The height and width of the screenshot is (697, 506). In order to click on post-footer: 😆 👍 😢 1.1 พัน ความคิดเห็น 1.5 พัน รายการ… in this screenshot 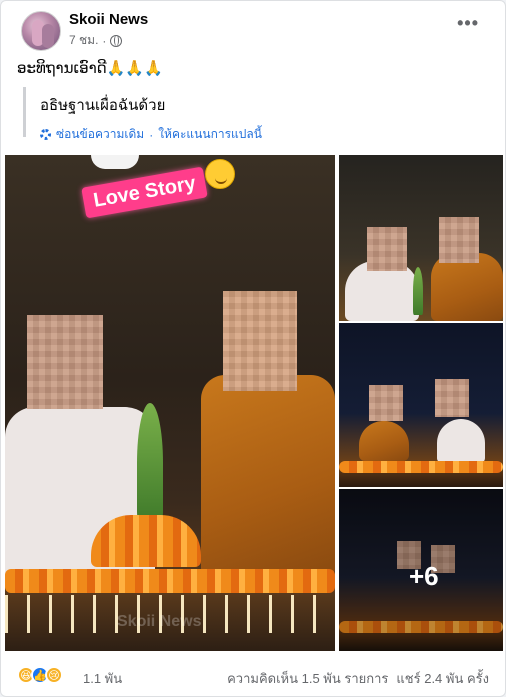, I will do `click(253, 677)`.